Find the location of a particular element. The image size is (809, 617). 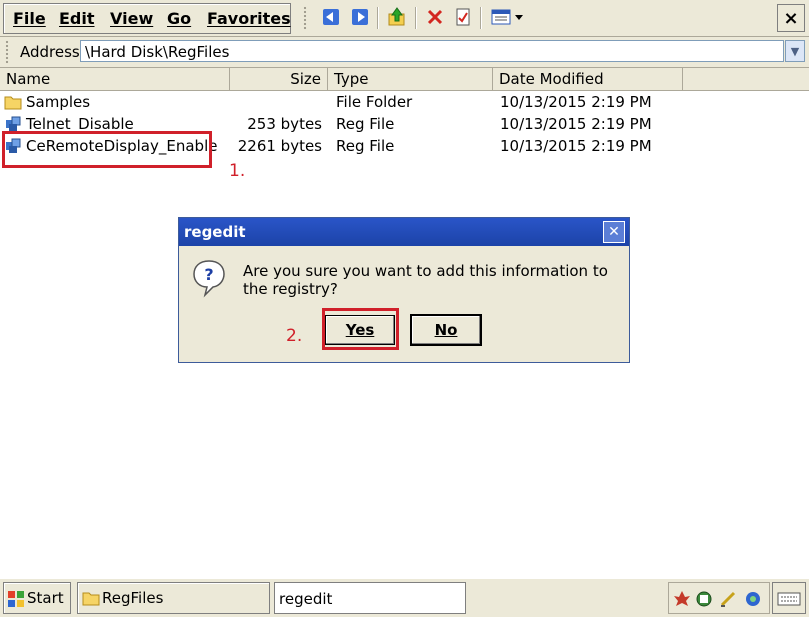

properties-icon is located at coordinates (463, 17).